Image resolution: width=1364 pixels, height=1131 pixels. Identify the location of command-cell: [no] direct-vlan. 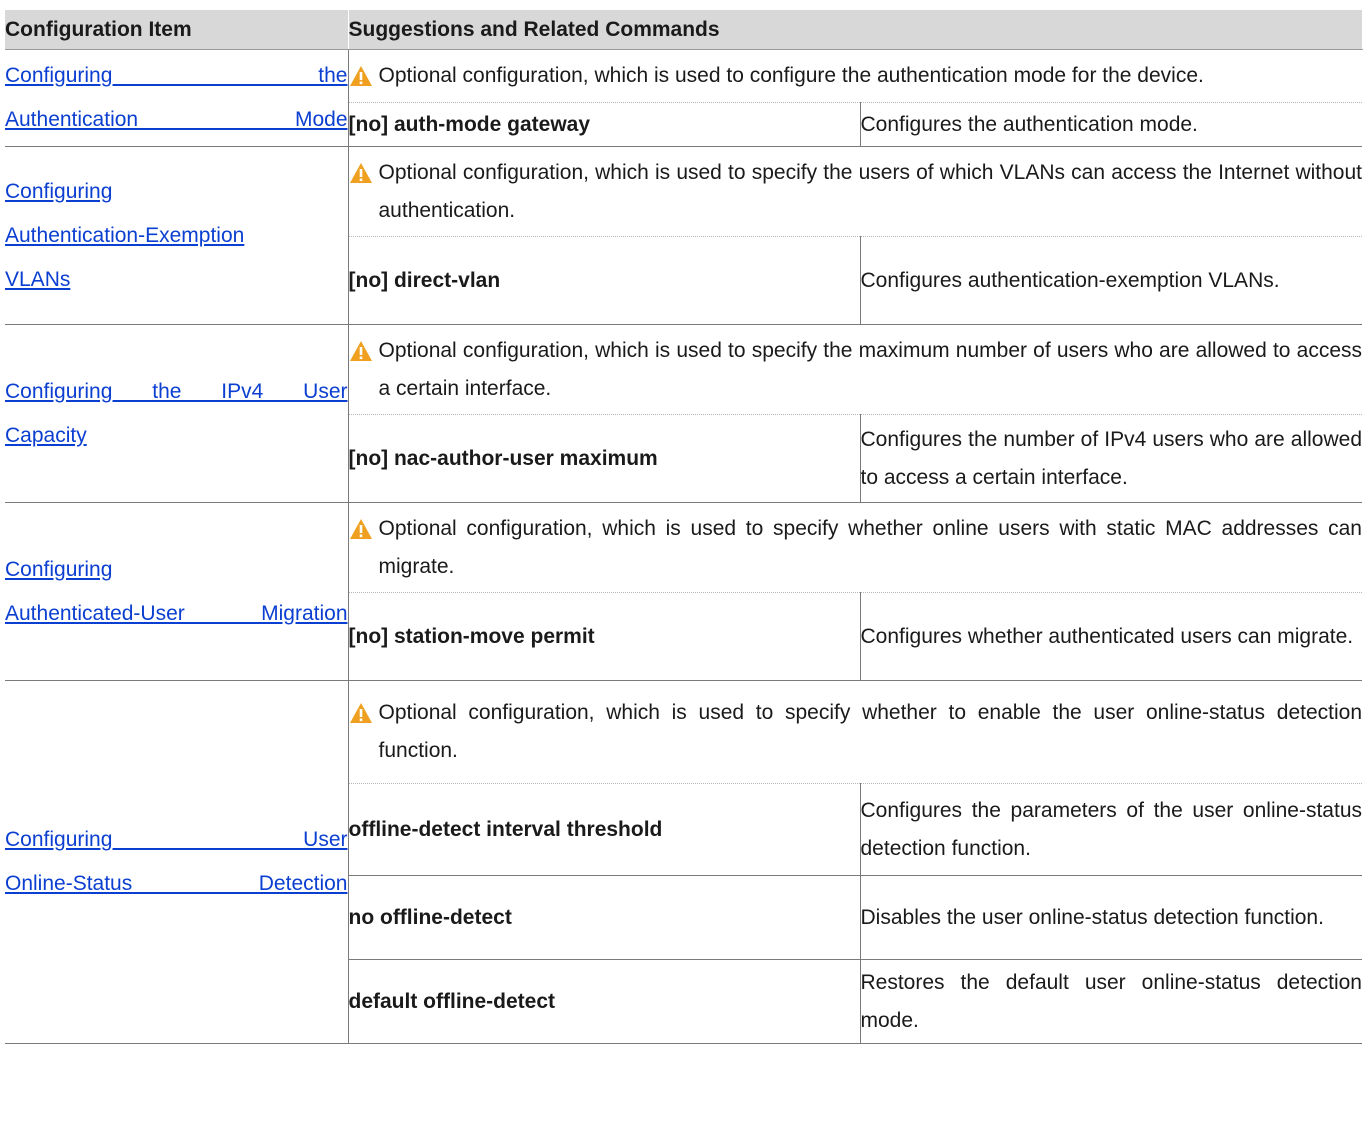
(604, 280).